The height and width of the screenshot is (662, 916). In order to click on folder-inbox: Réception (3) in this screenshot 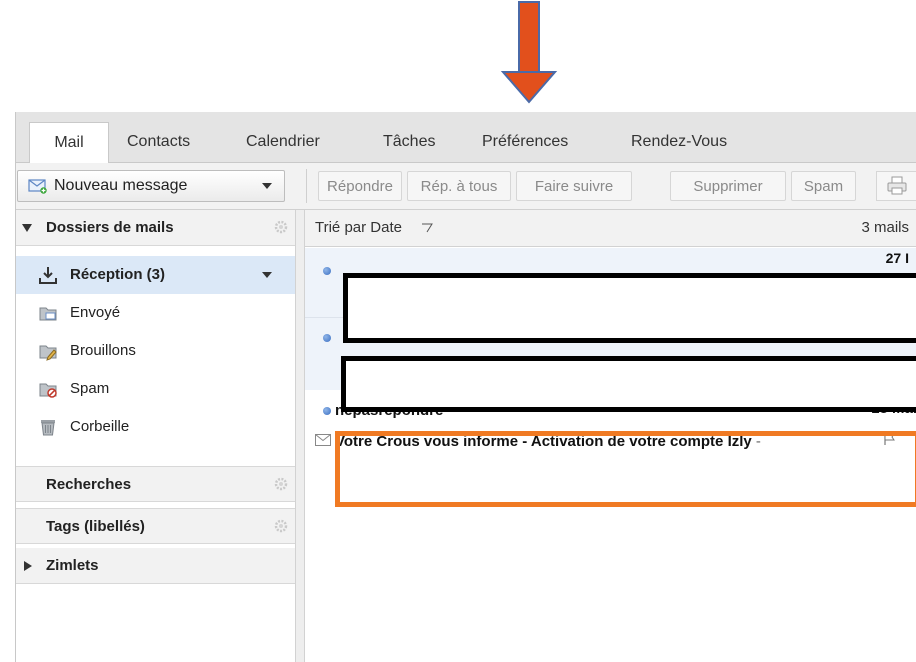, I will do `click(155, 275)`.